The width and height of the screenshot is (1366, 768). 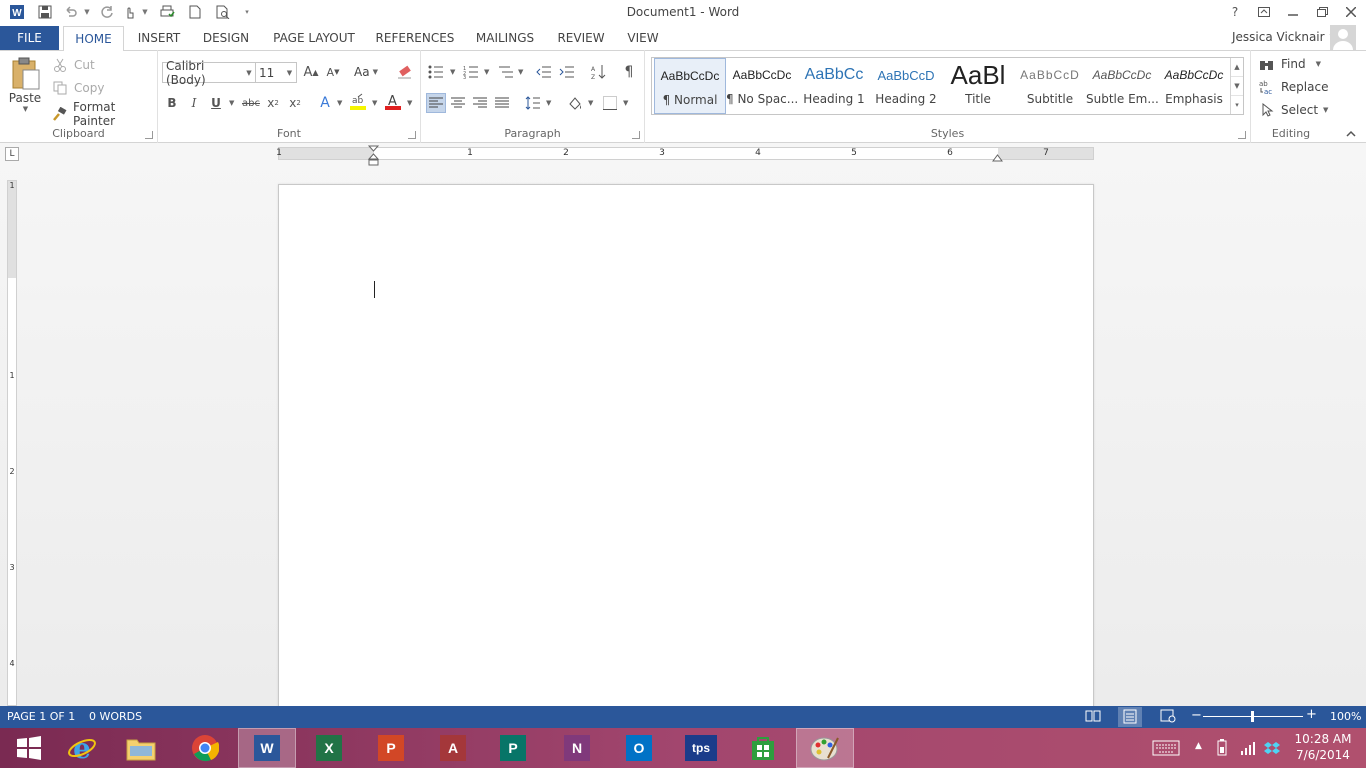 What do you see at coordinates (577, 748) in the screenshot?
I see `taskbar-onenote: N` at bounding box center [577, 748].